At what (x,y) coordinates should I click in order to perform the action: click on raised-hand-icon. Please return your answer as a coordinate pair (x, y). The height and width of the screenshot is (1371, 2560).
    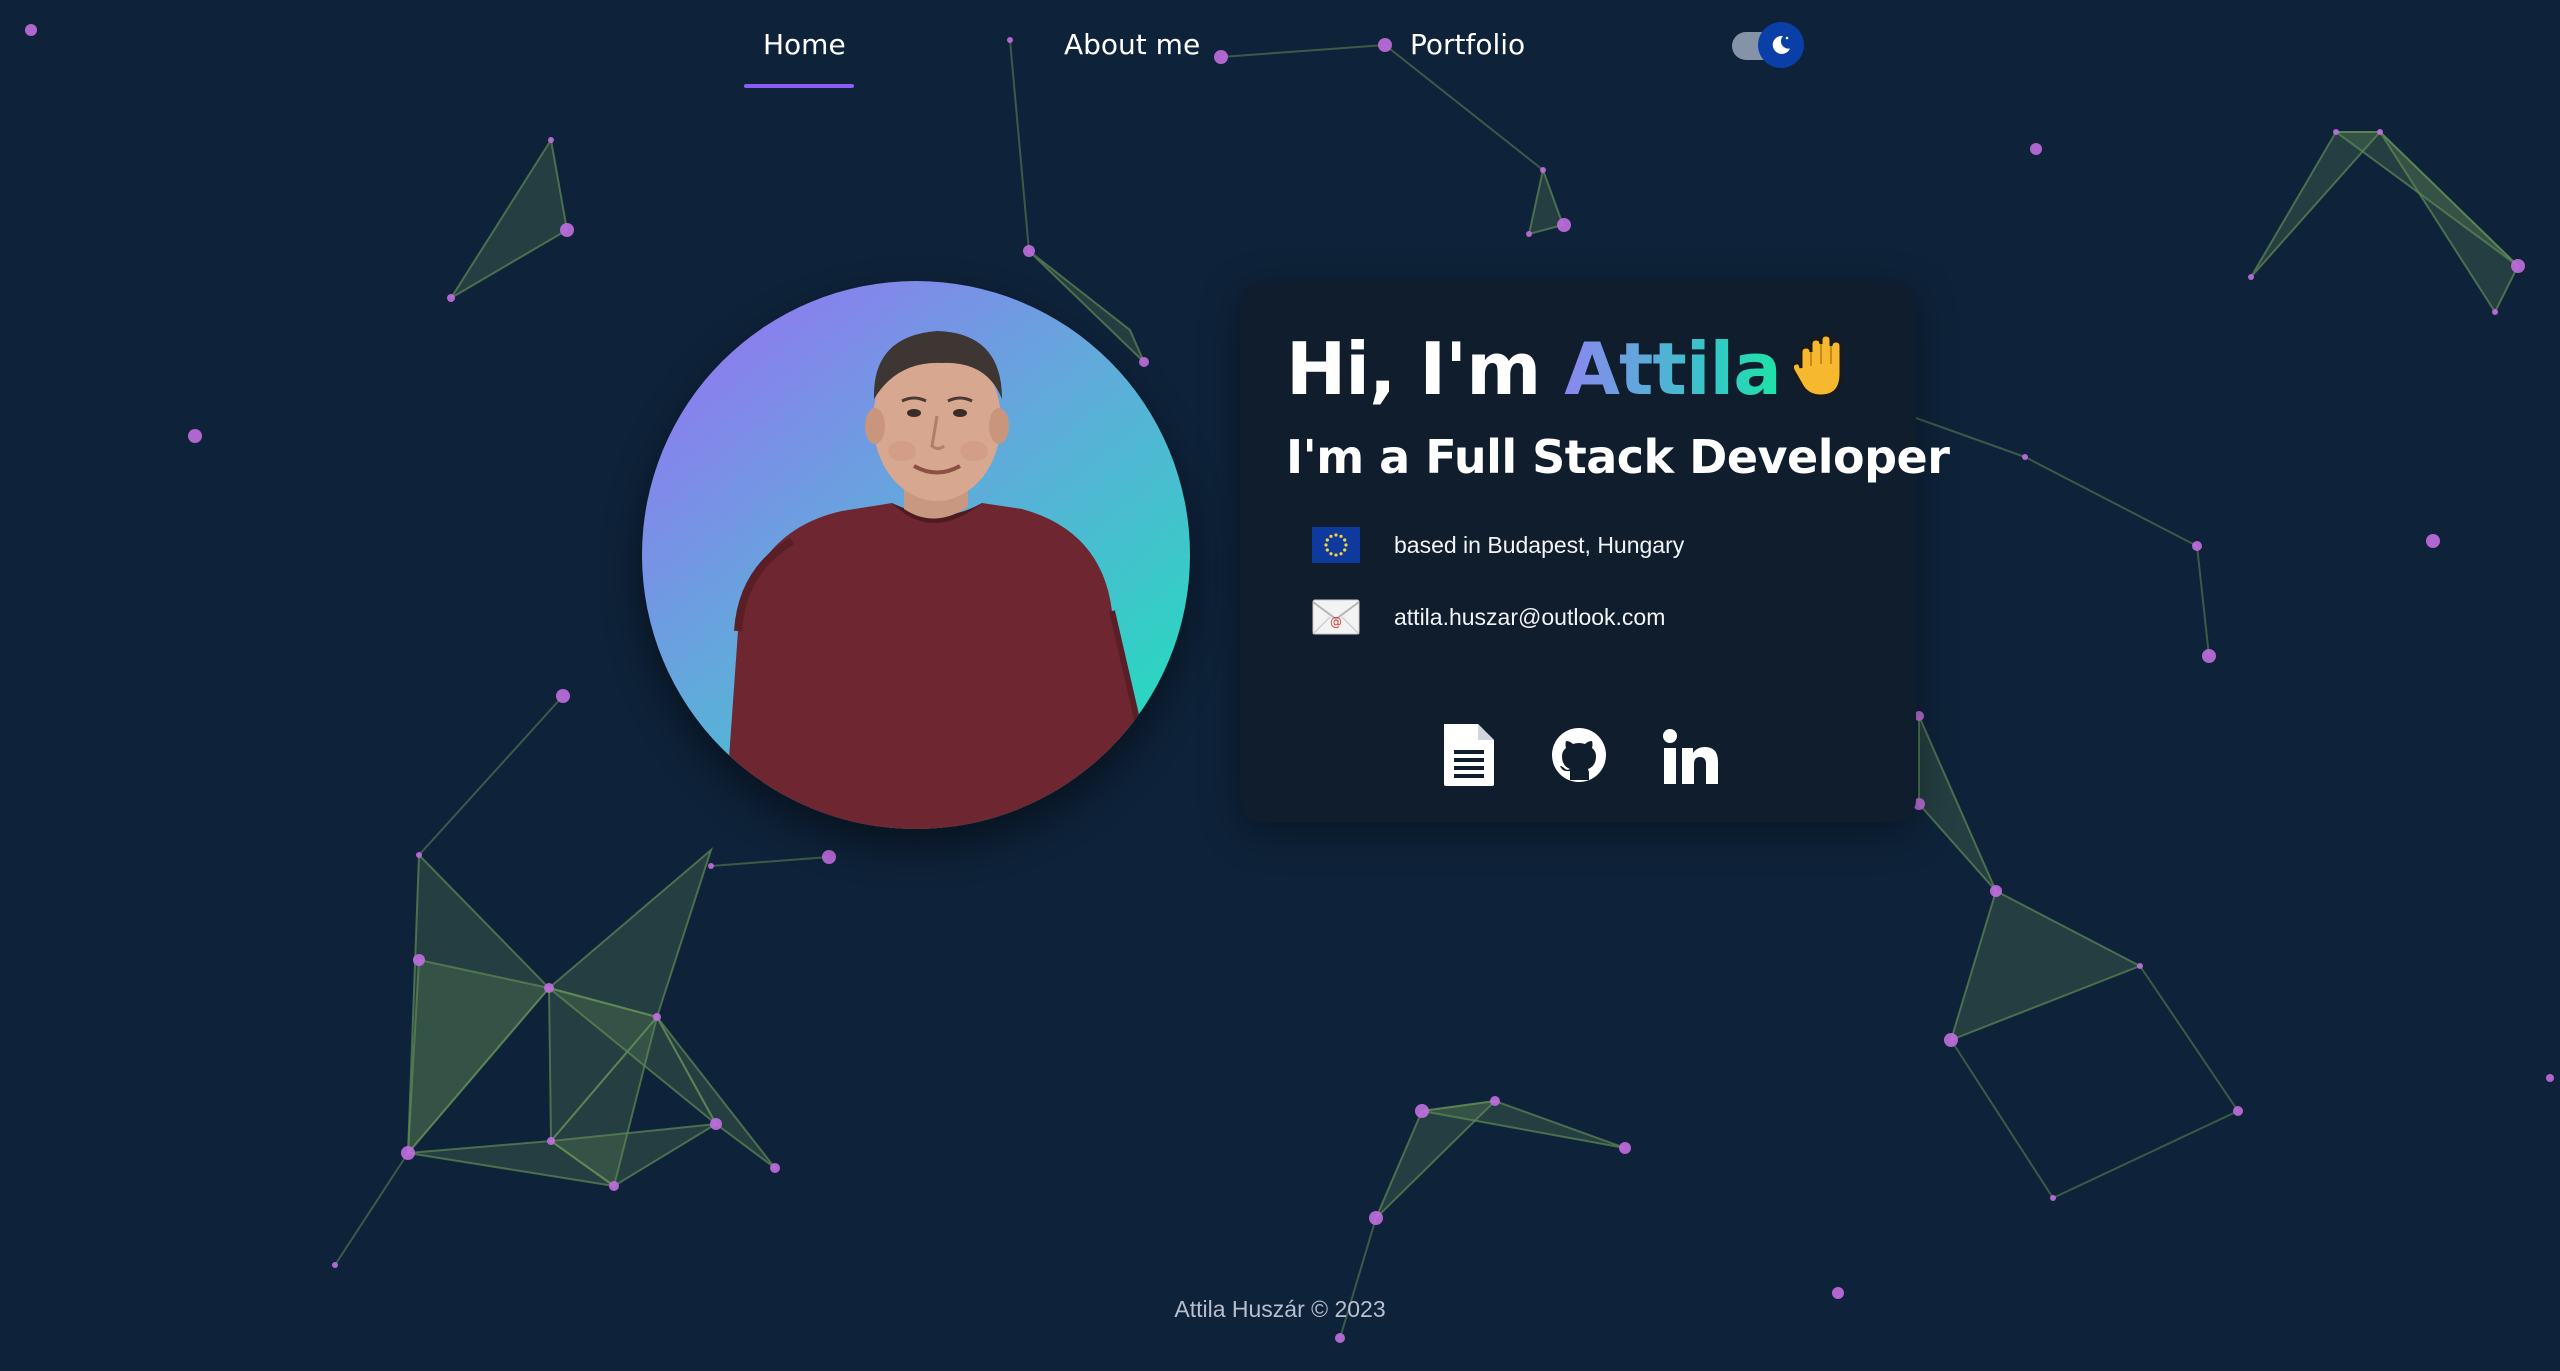
    Looking at the image, I should click on (1816, 365).